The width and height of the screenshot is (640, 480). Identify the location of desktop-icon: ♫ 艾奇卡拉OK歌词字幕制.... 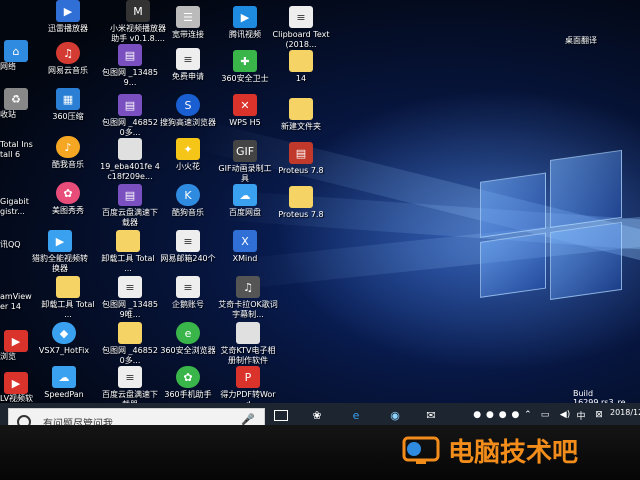
(248, 298).